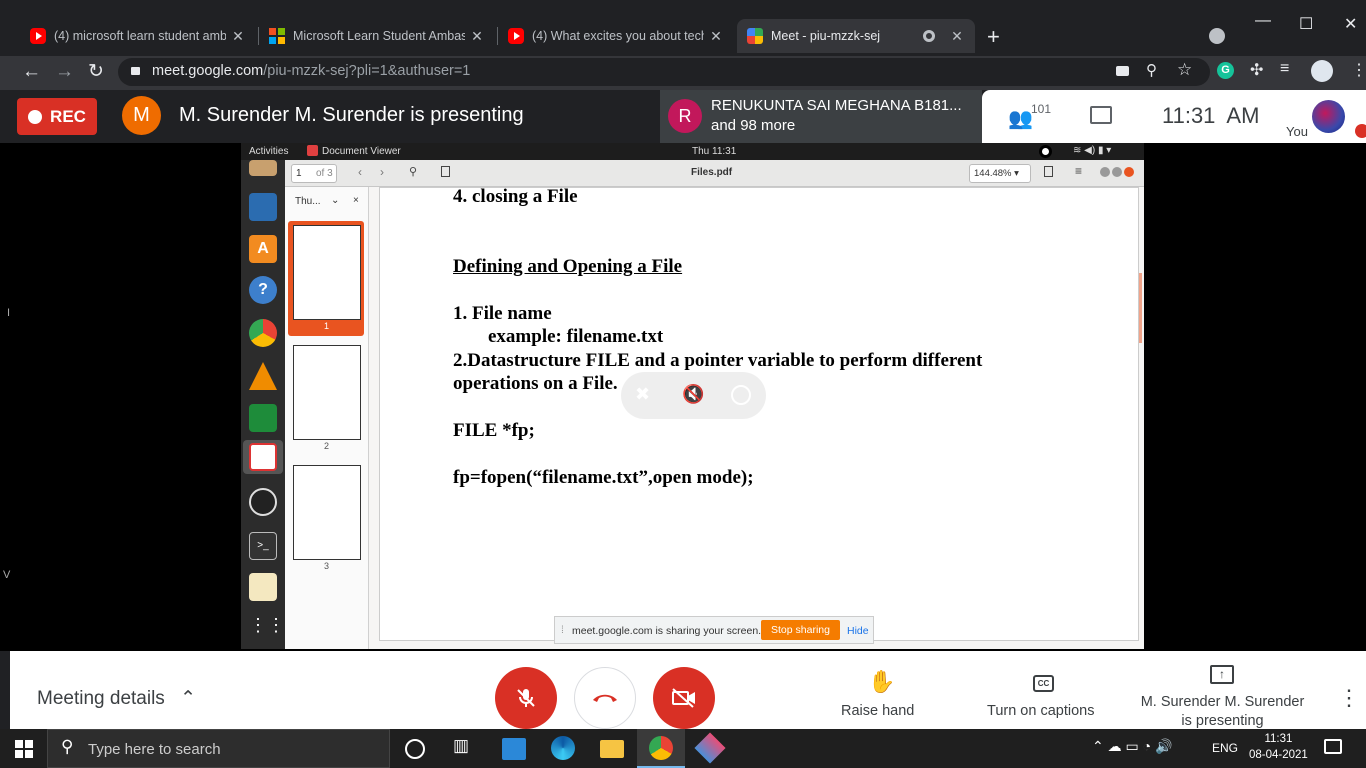 This screenshot has height=768, width=1366. I want to click on chrome-app-icon, so click(263, 333).